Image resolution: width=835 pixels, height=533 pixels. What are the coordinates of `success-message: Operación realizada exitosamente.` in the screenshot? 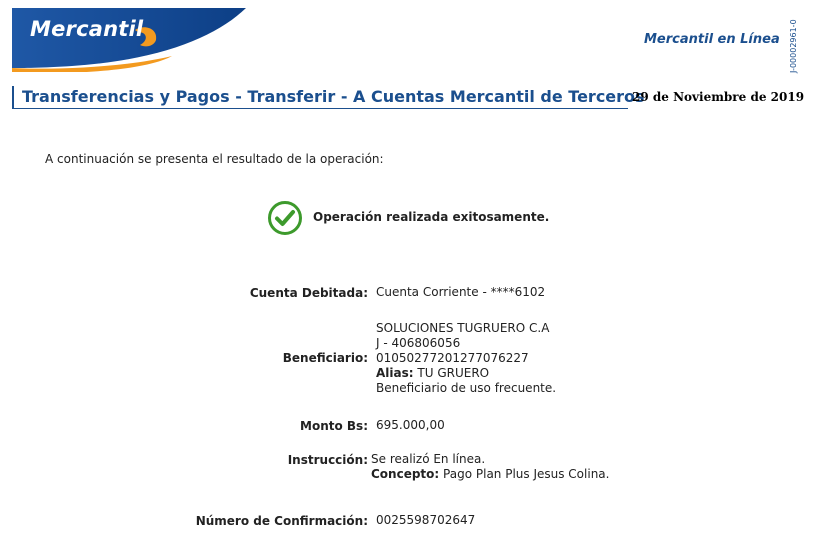 It's located at (431, 217).